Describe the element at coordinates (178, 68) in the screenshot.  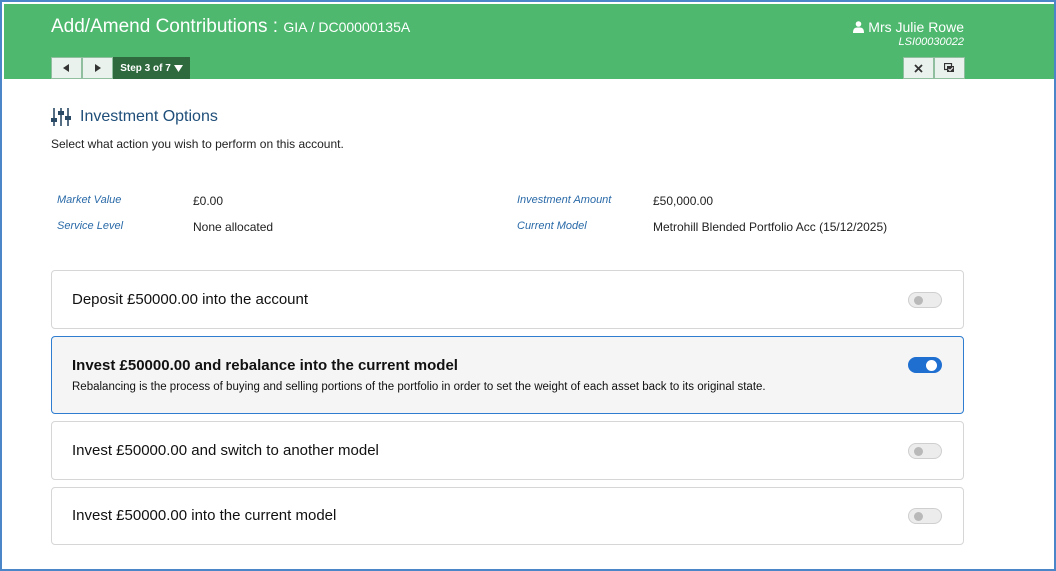
I see `caret-down-icon` at that location.